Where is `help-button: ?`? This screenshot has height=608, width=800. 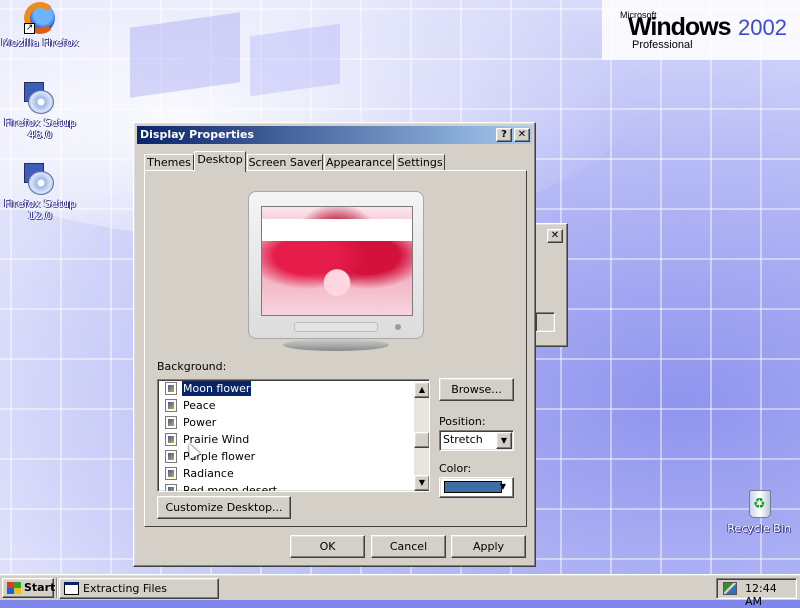
help-button: ? is located at coordinates (504, 135).